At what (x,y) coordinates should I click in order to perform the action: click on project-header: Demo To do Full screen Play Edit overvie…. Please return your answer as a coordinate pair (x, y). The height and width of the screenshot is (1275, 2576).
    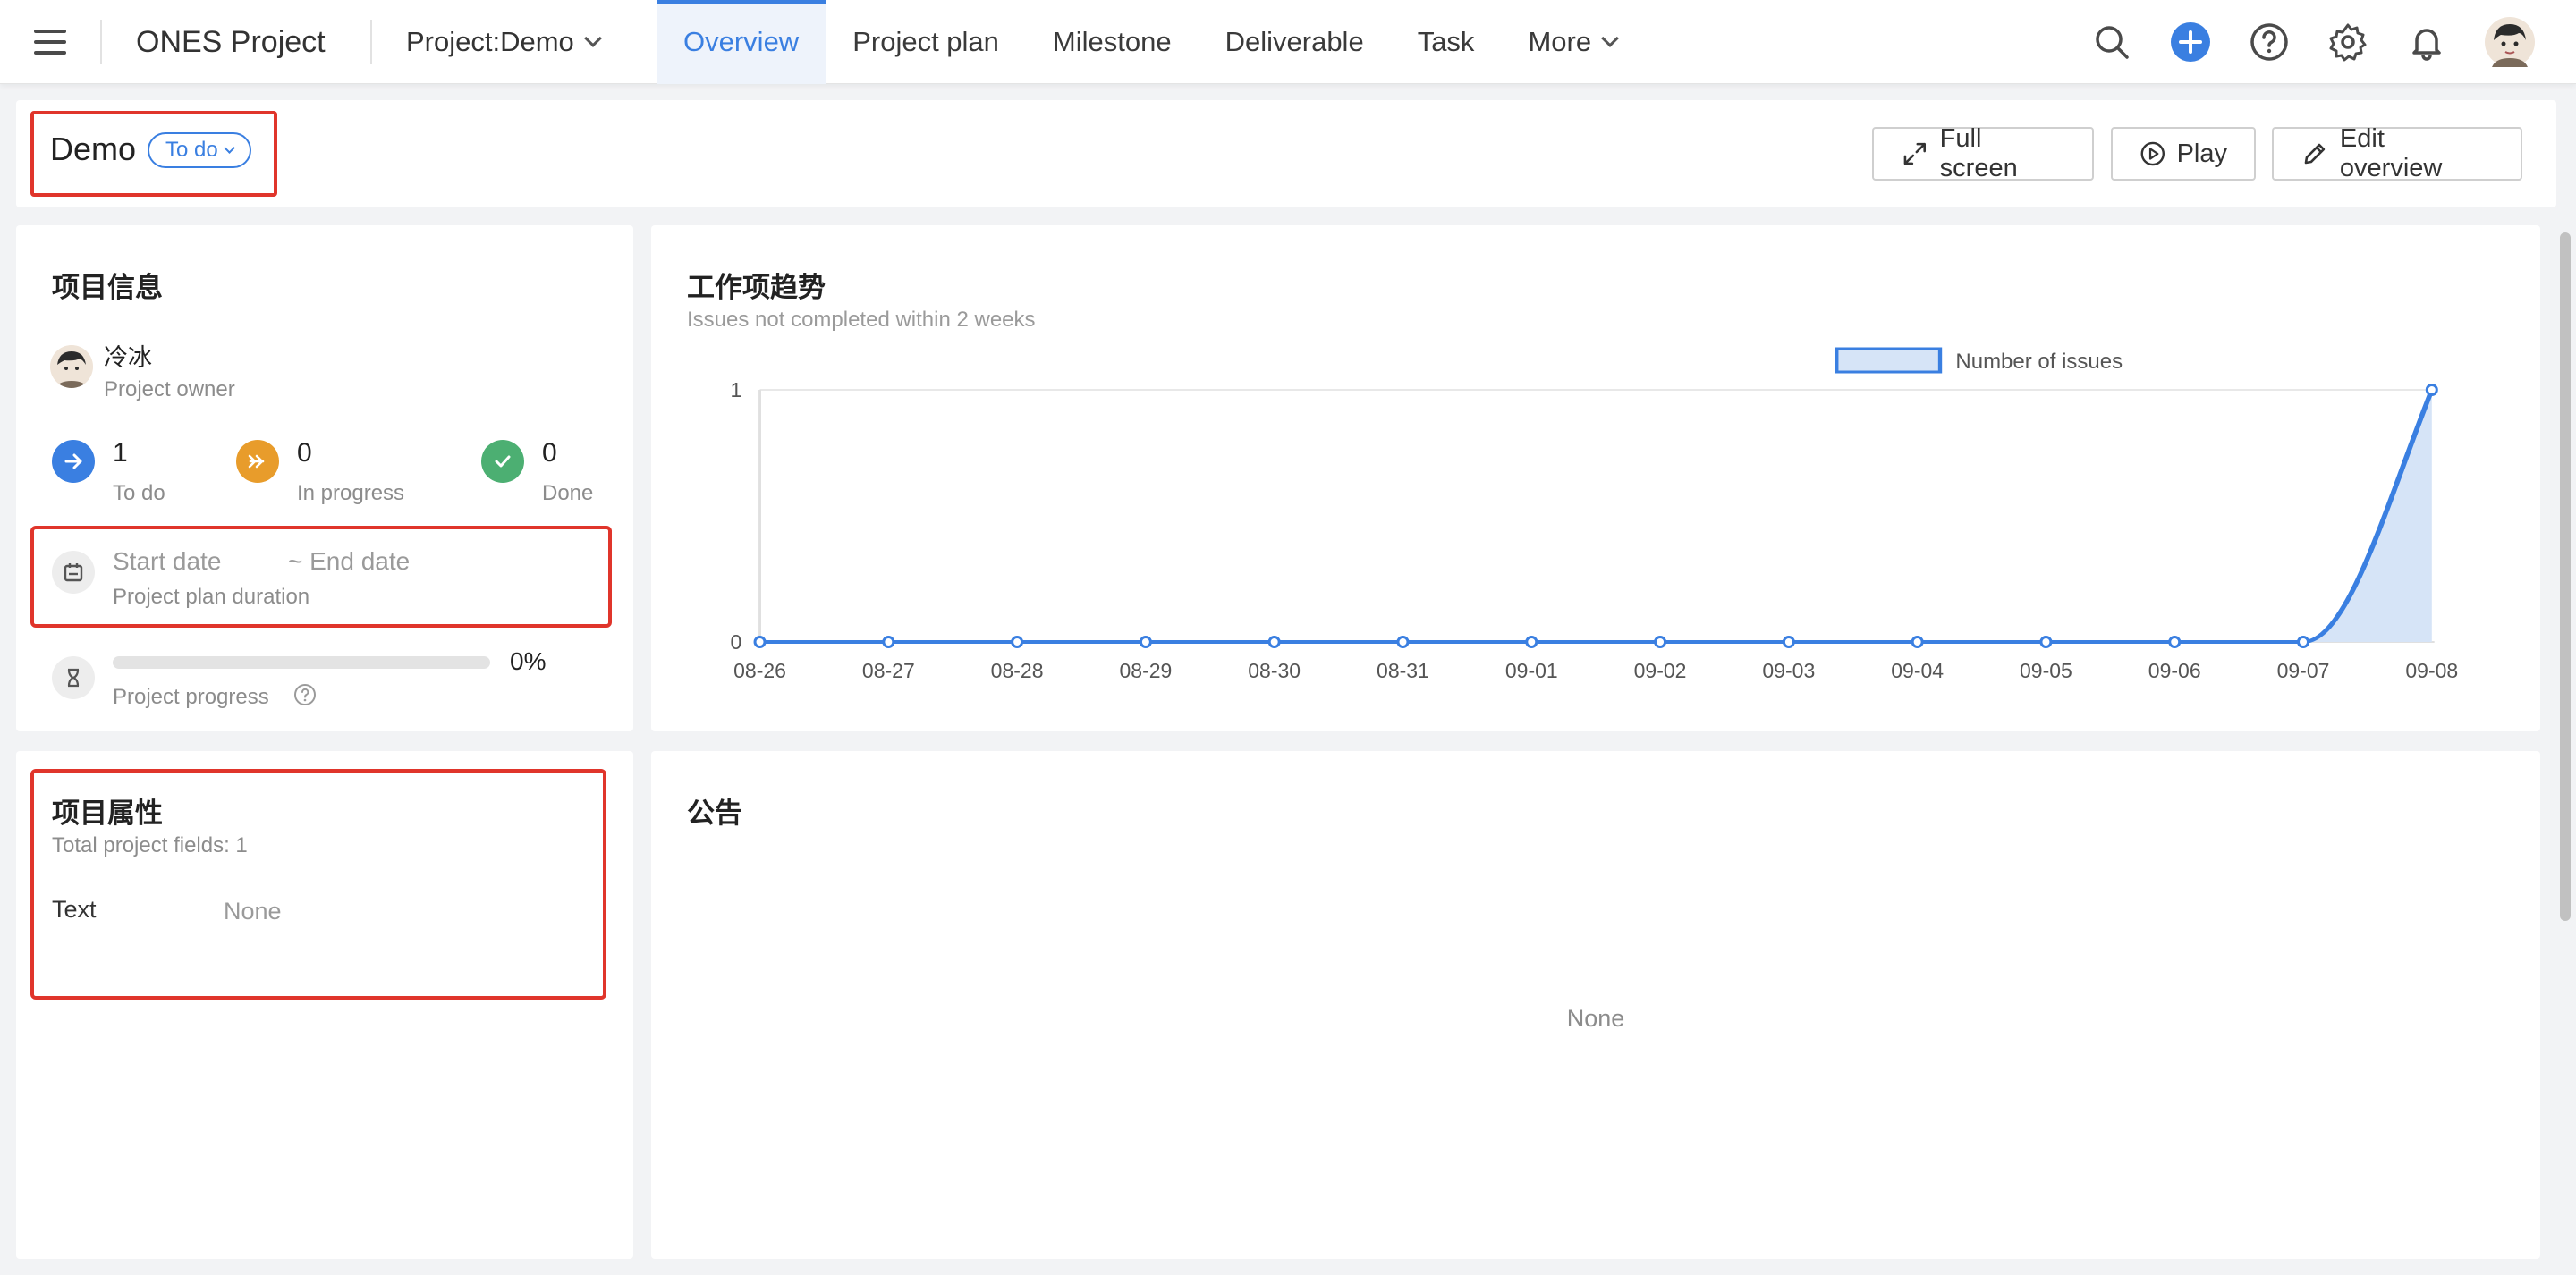
    Looking at the image, I should click on (1286, 153).